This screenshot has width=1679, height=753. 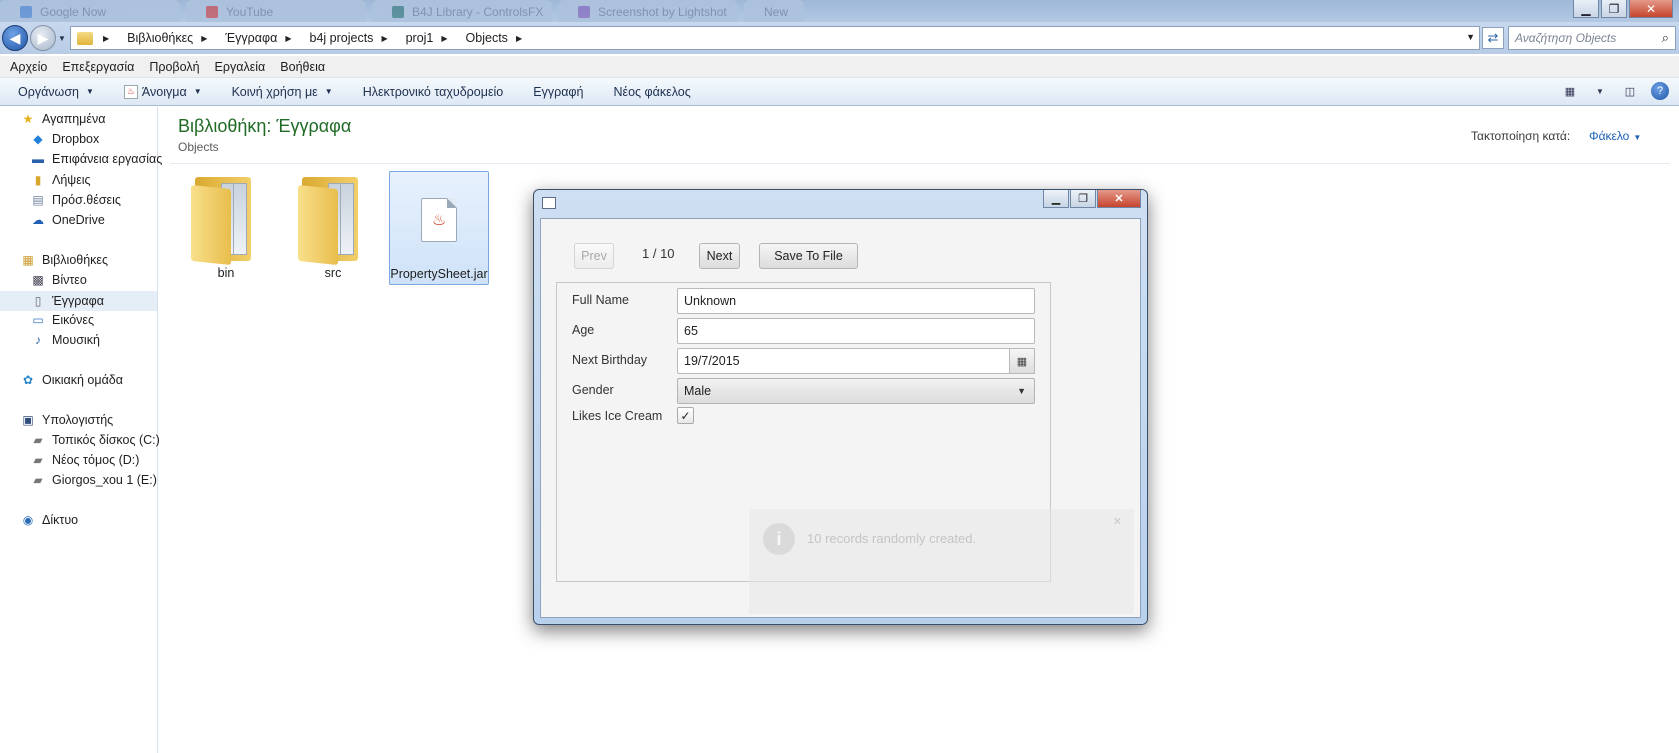 I want to click on close-button: ✕, so click(x=1651, y=9).